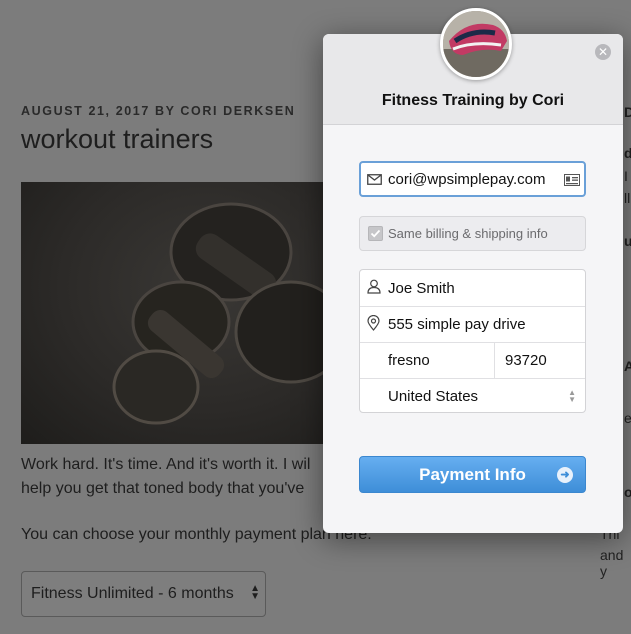 The width and height of the screenshot is (631, 634). Describe the element at coordinates (433, 396) in the screenshot. I see `country-value: United States` at that location.